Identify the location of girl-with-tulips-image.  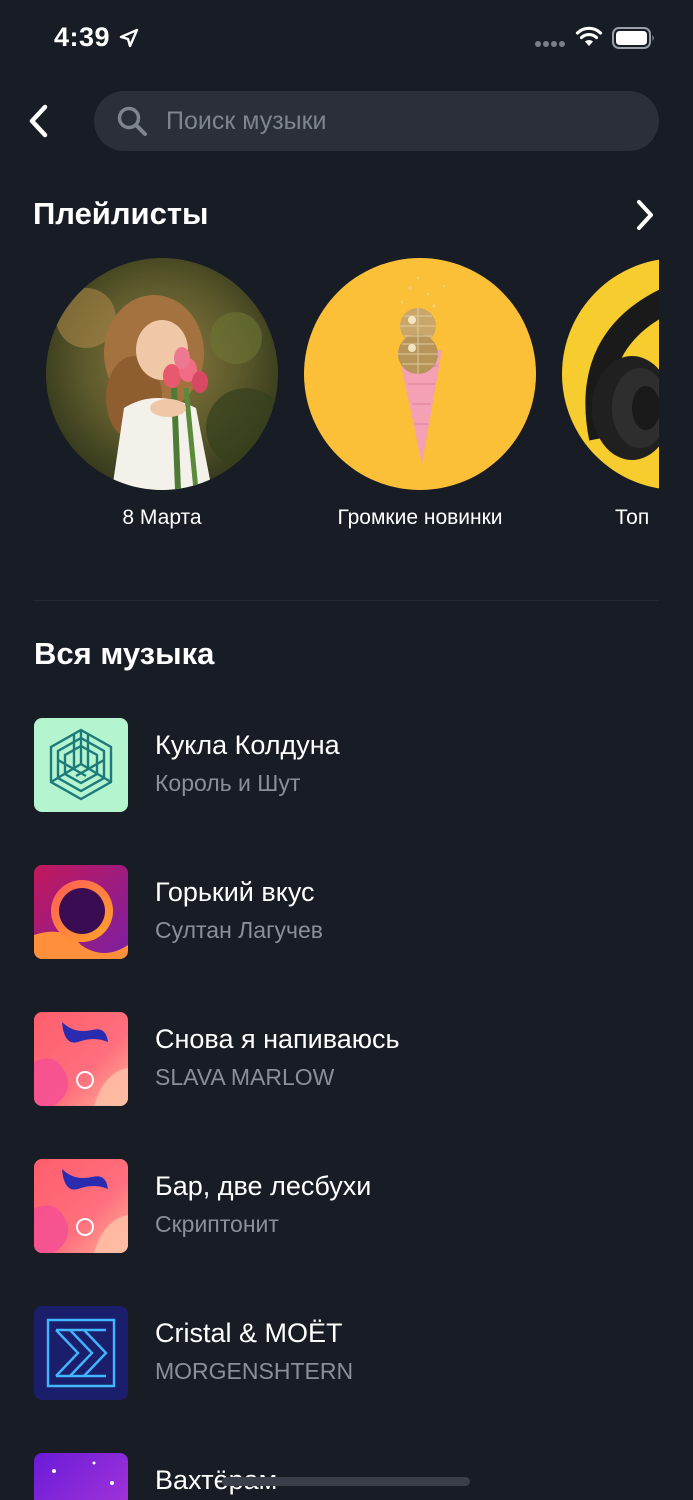
(162, 374).